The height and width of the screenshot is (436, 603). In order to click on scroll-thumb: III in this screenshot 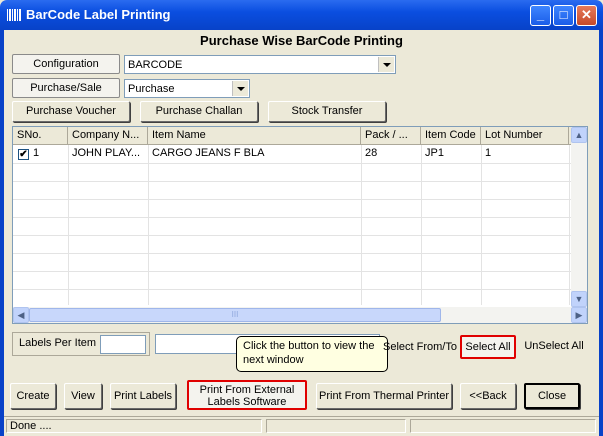, I will do `click(235, 315)`.